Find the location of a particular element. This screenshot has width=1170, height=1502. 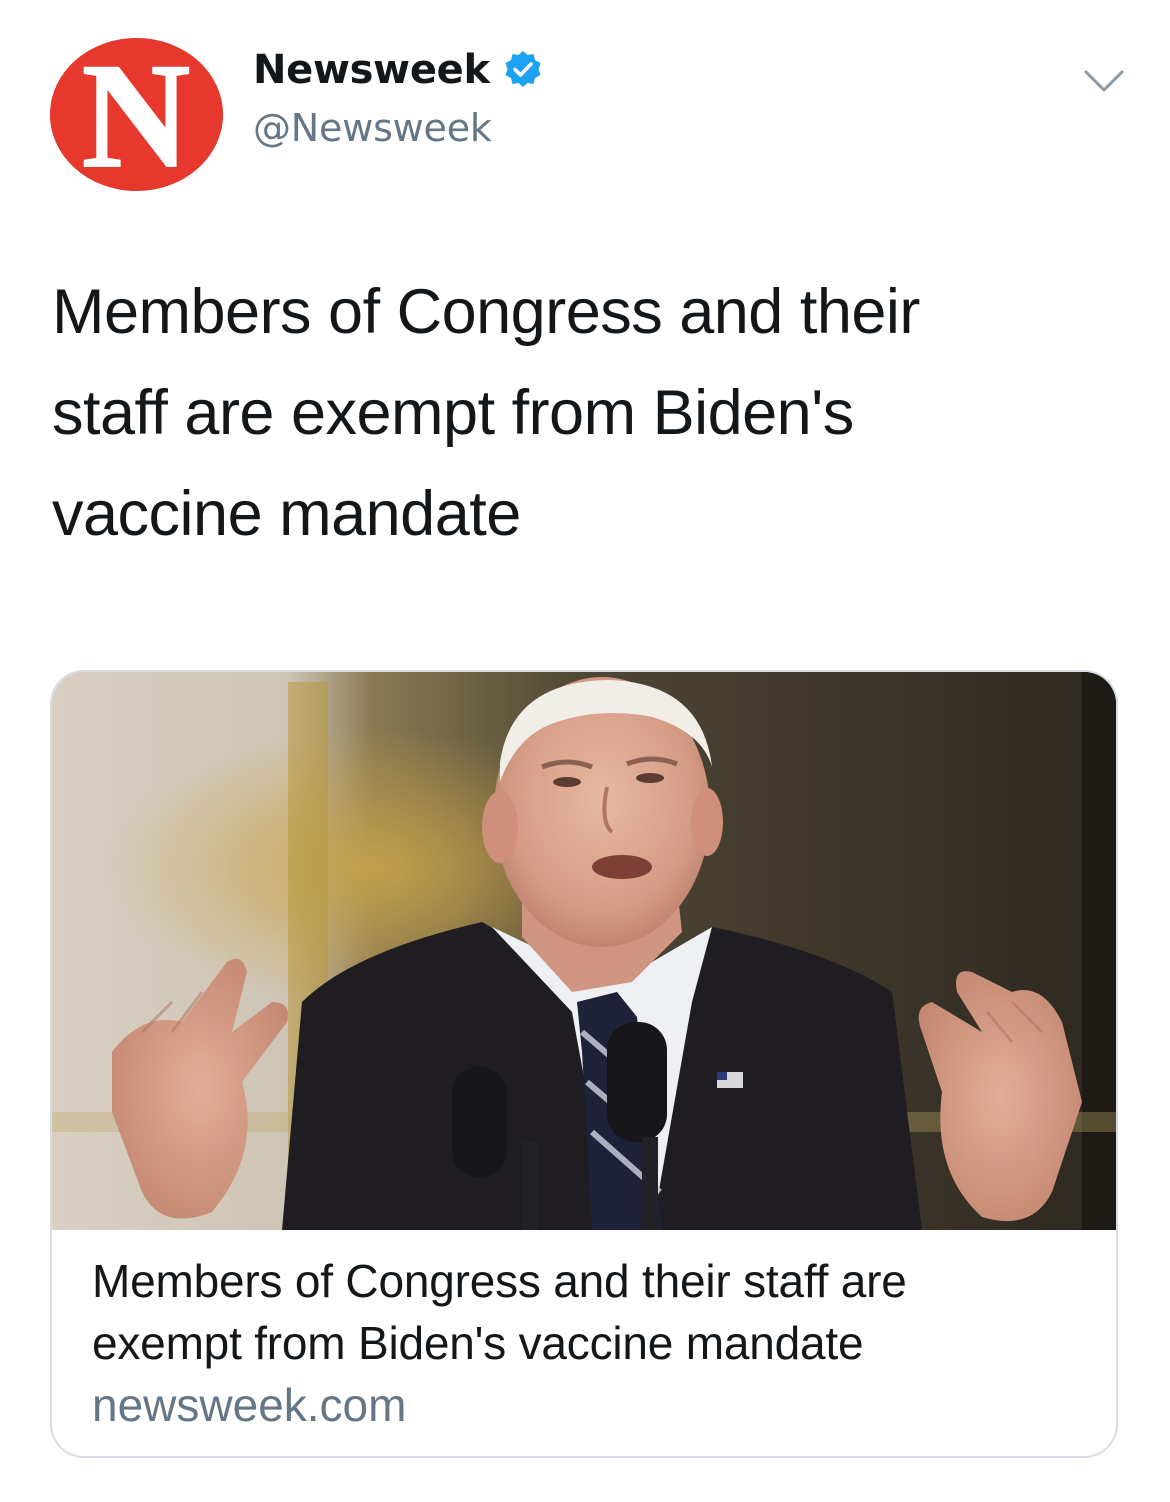

card-title-line: exempt from Biden's vaccine mandate is located at coordinates (478, 1343).